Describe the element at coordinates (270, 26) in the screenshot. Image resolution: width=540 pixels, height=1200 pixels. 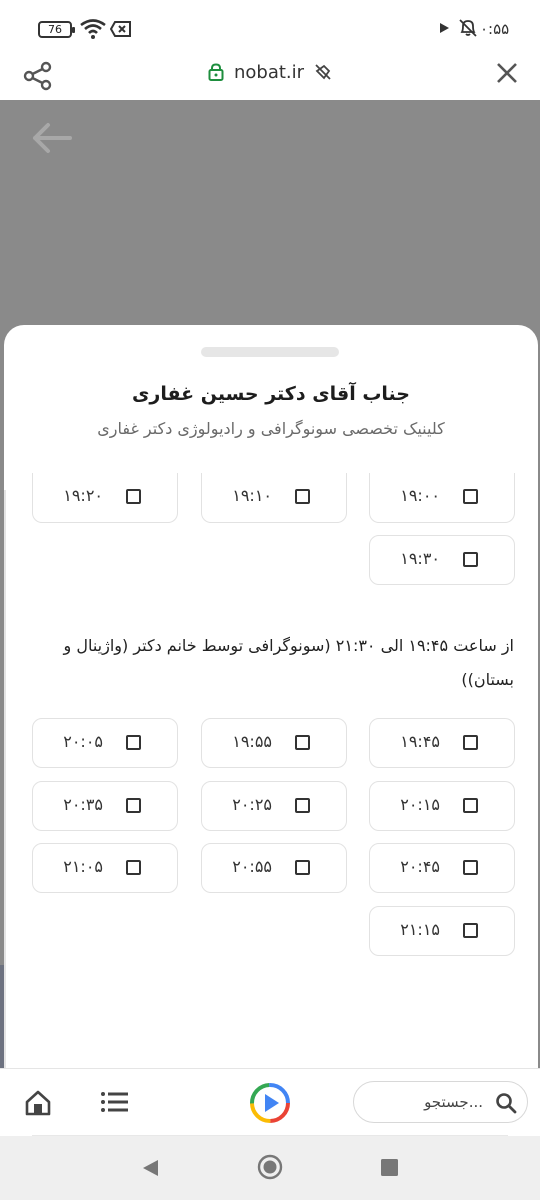
I see `status-bar: 76 ۰:۵۵` at that location.